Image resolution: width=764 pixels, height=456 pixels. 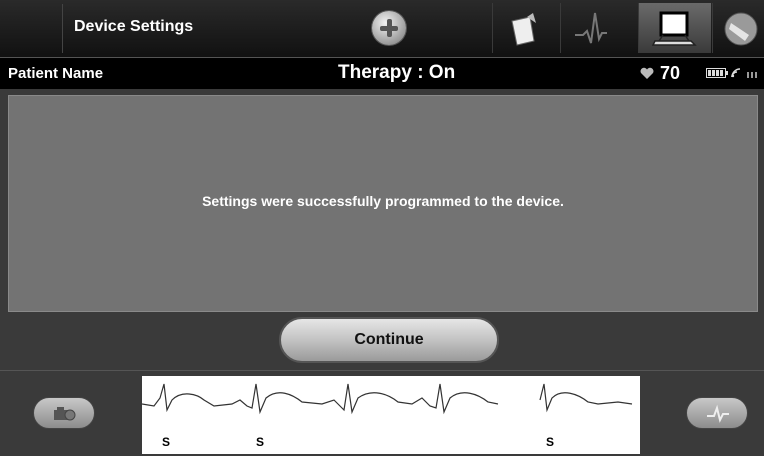 I want to click on snapshot-button, so click(x=64, y=413).